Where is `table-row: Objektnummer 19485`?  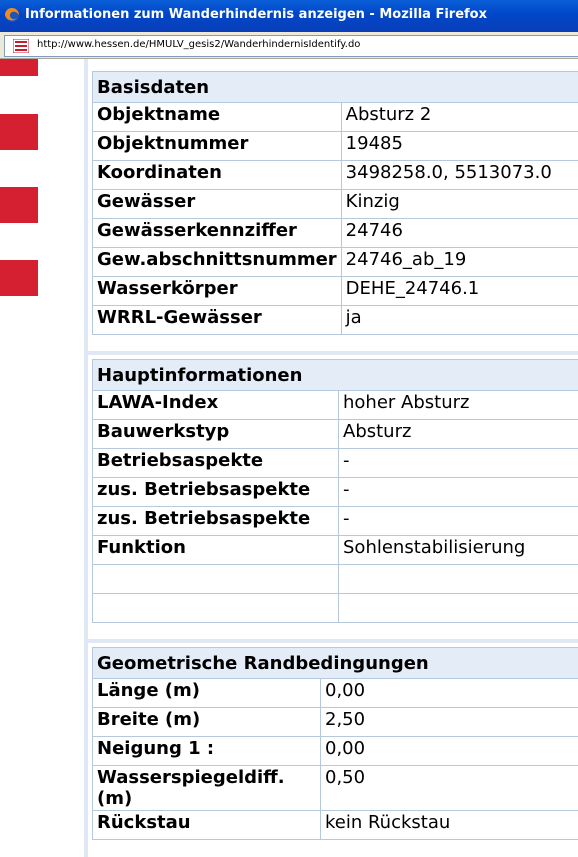 table-row: Objektnummer 19485 is located at coordinates (335, 146).